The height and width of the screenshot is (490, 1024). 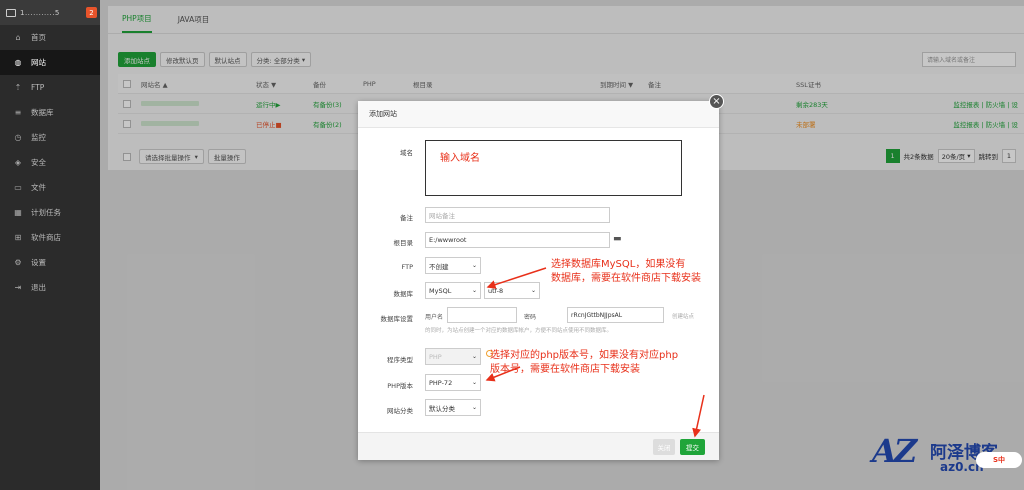 I want to click on ime-label: S中, so click(x=999, y=460).